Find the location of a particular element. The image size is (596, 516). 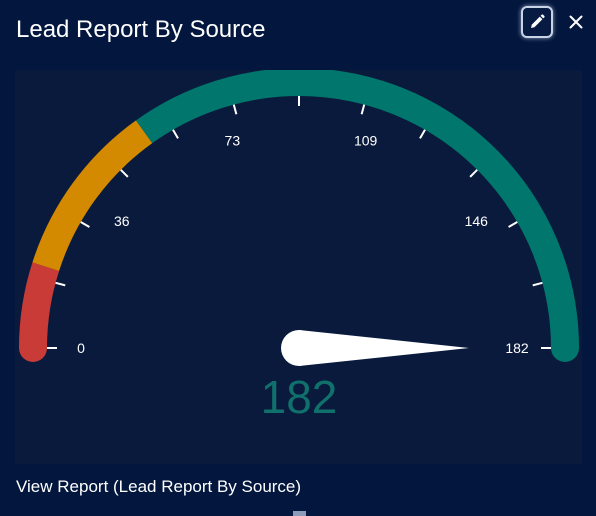

gauge-cap-end is located at coordinates (565, 348).